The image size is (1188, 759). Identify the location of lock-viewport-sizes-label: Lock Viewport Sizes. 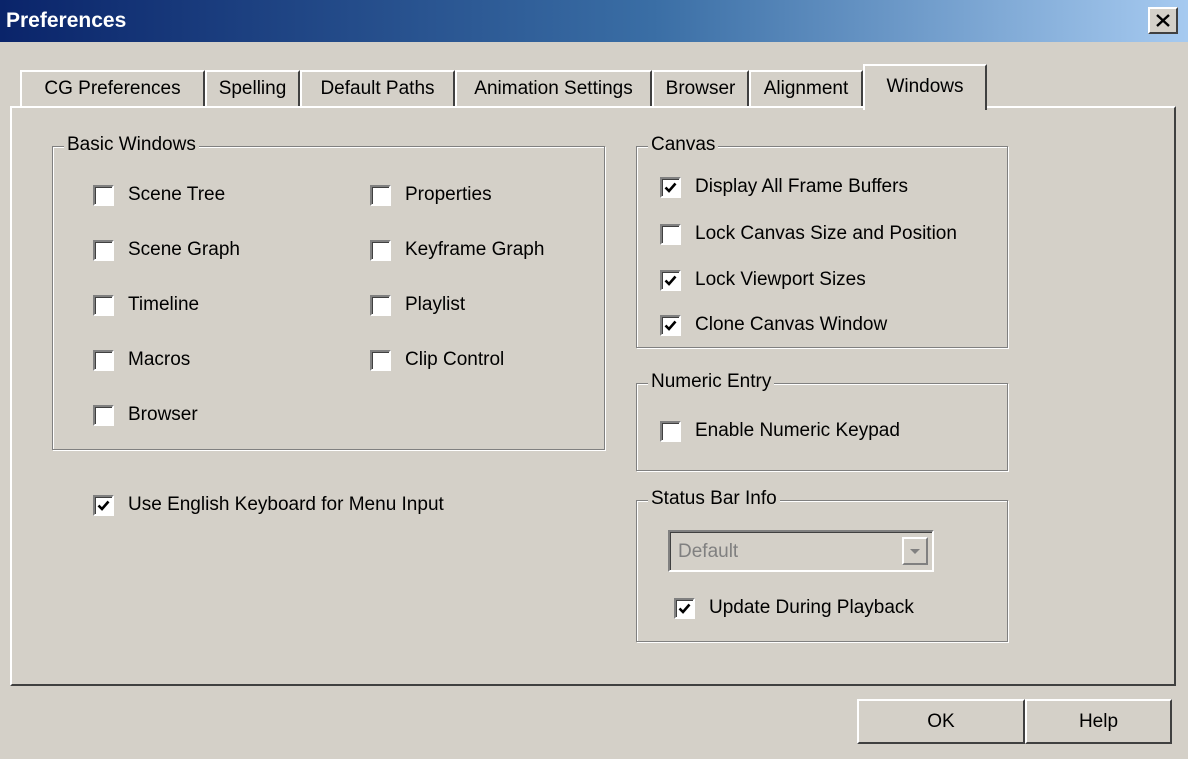
(780, 279).